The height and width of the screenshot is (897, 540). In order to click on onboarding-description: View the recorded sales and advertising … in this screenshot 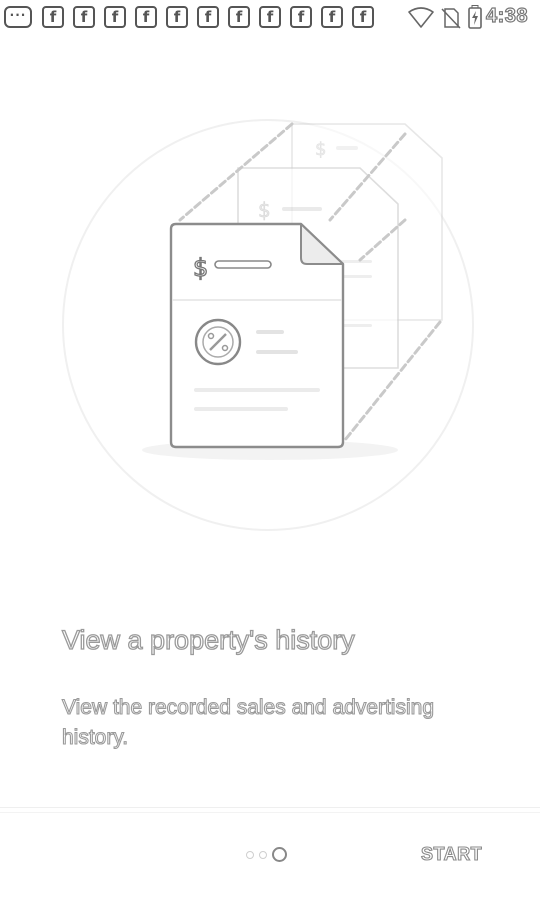, I will do `click(248, 722)`.